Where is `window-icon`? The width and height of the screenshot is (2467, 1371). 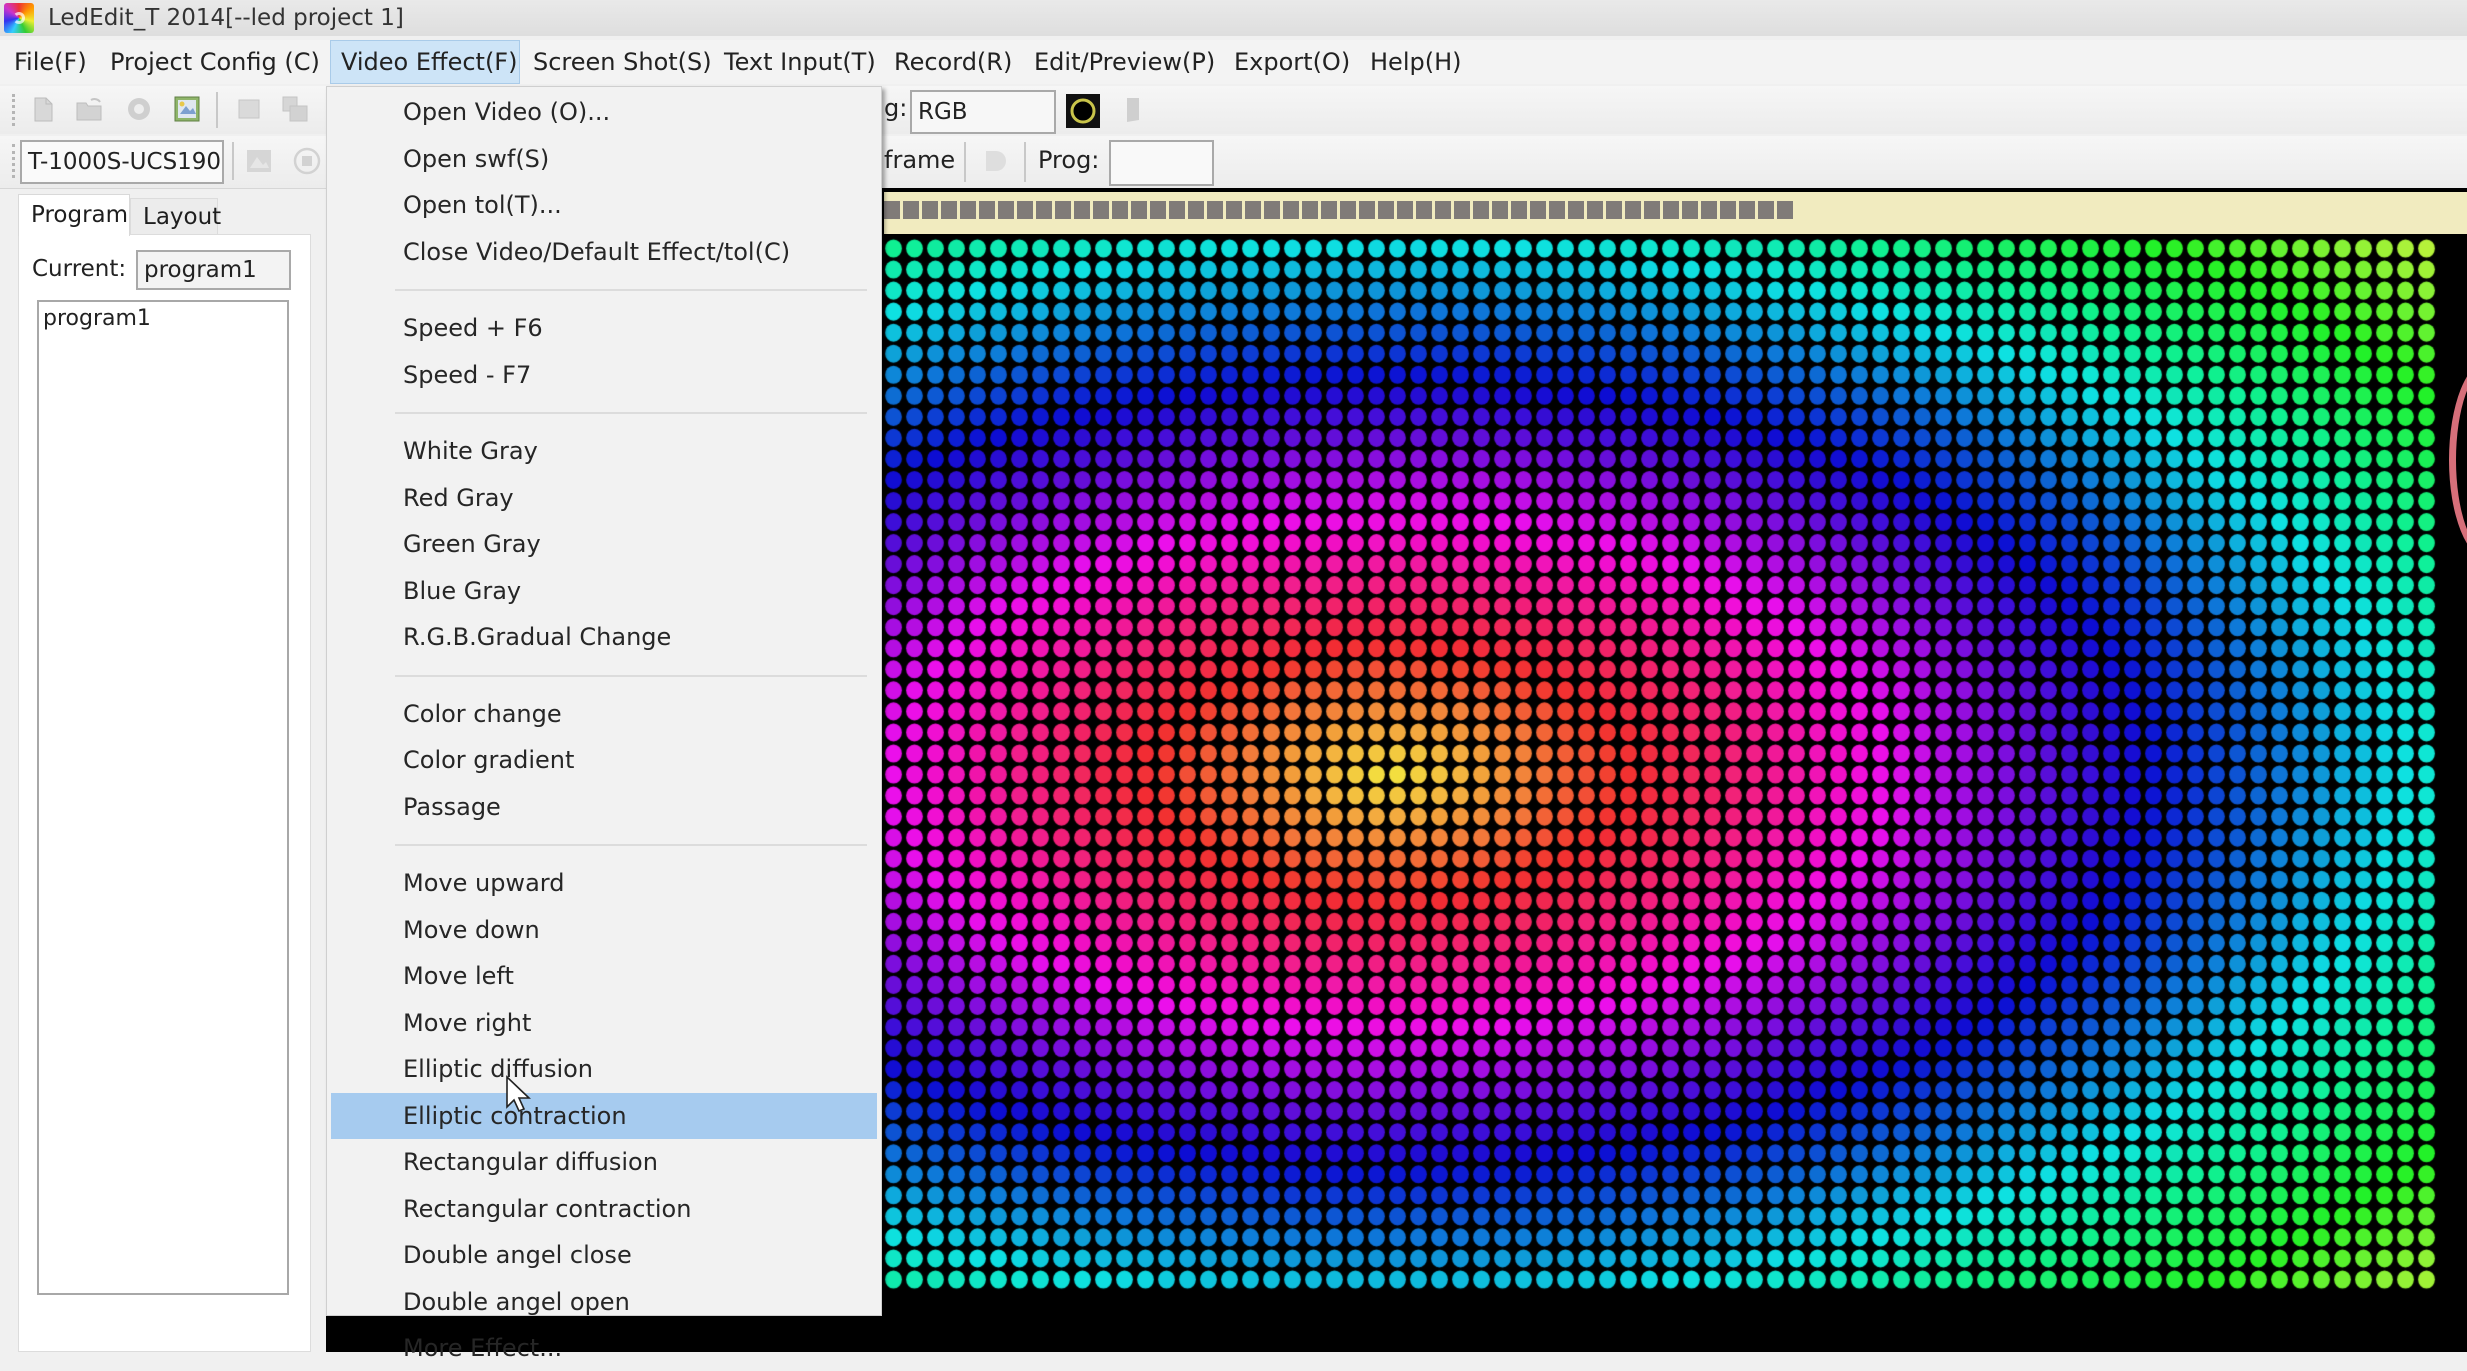
window-icon is located at coordinates (249, 109).